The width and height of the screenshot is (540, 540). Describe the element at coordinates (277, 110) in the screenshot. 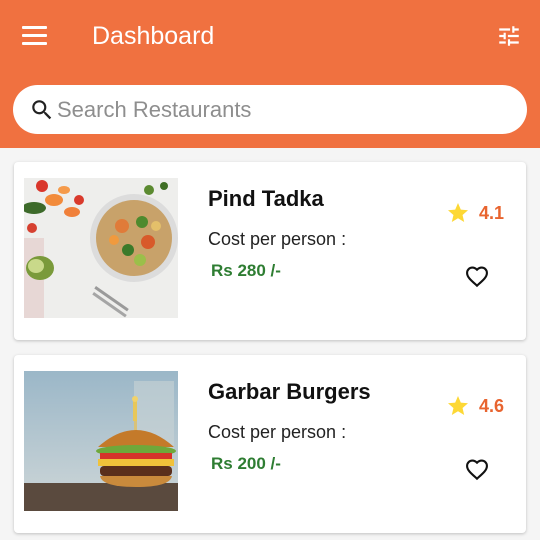

I see `search-input` at that location.